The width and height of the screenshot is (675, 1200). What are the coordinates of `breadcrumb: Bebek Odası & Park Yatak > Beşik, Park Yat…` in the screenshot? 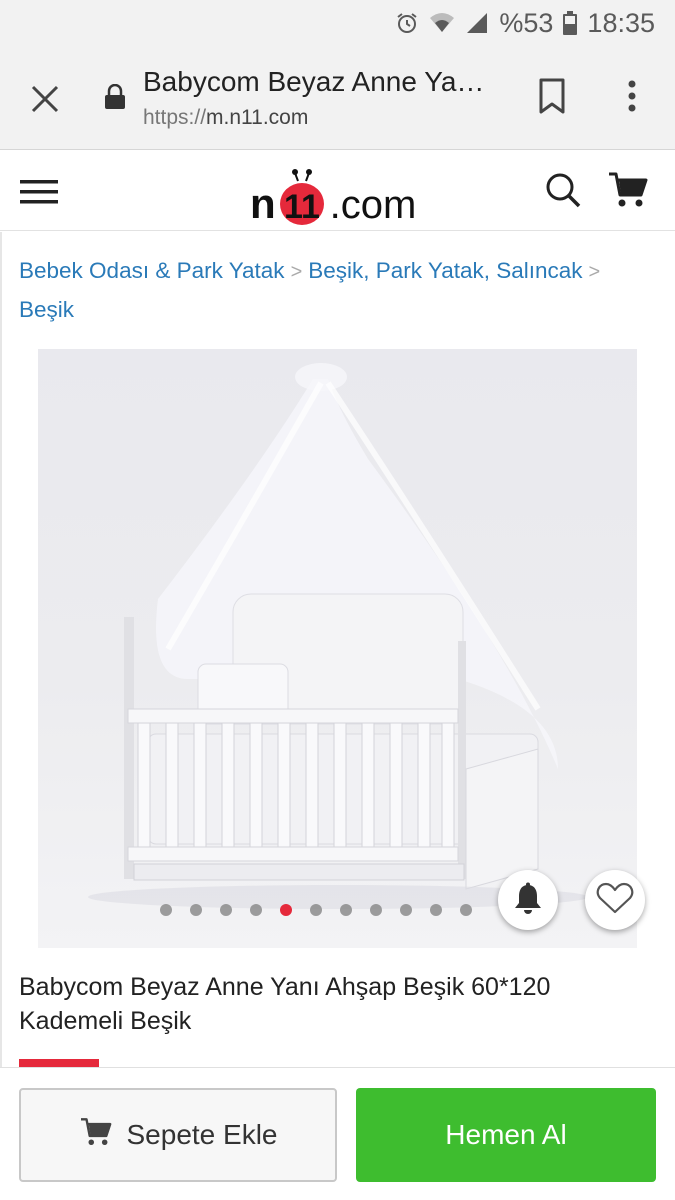 It's located at (339, 290).